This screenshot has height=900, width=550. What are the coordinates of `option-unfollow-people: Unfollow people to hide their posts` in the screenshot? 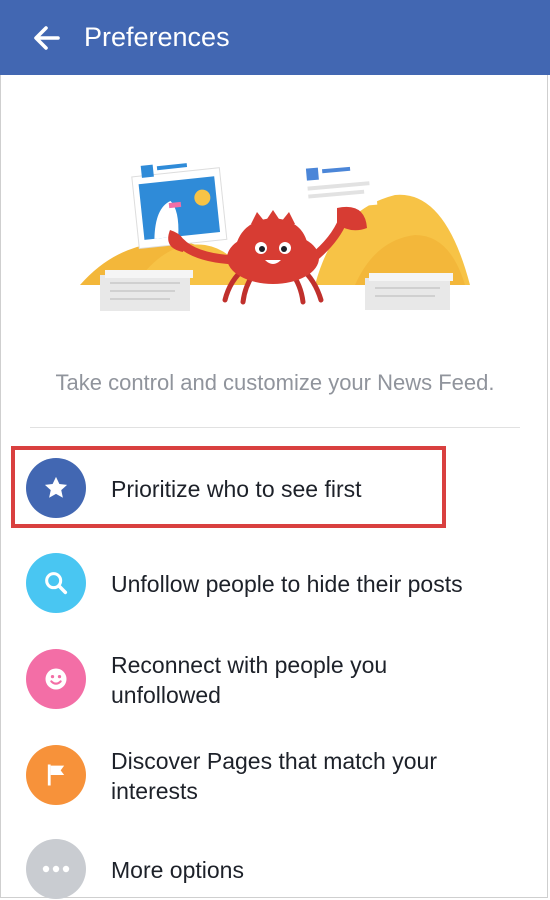 It's located at (275, 583).